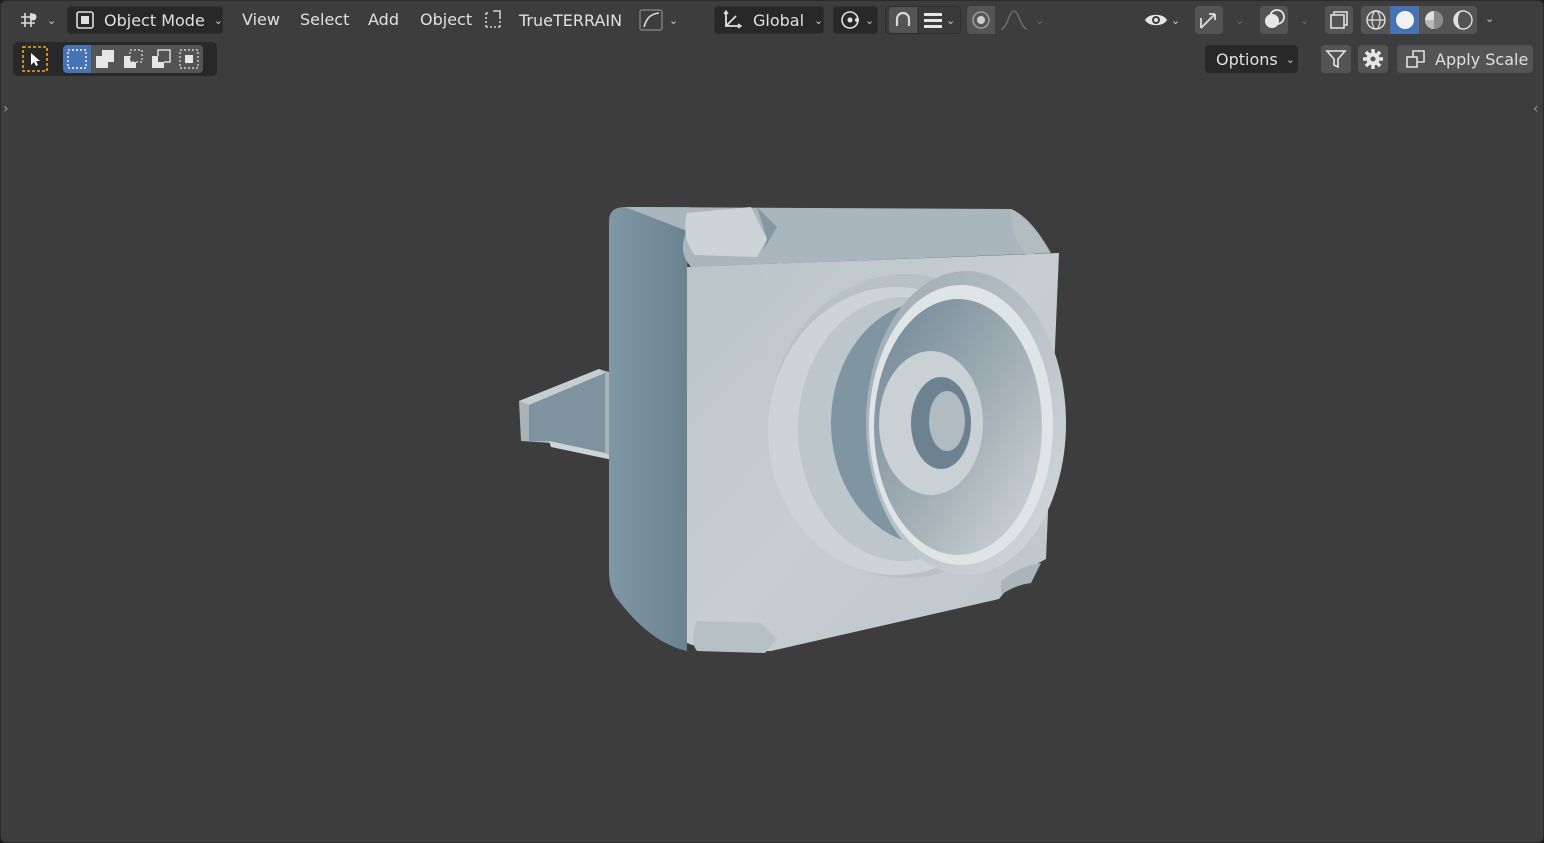 This screenshot has width=1544, height=843. I want to click on xray-toggle, so click(1339, 20).